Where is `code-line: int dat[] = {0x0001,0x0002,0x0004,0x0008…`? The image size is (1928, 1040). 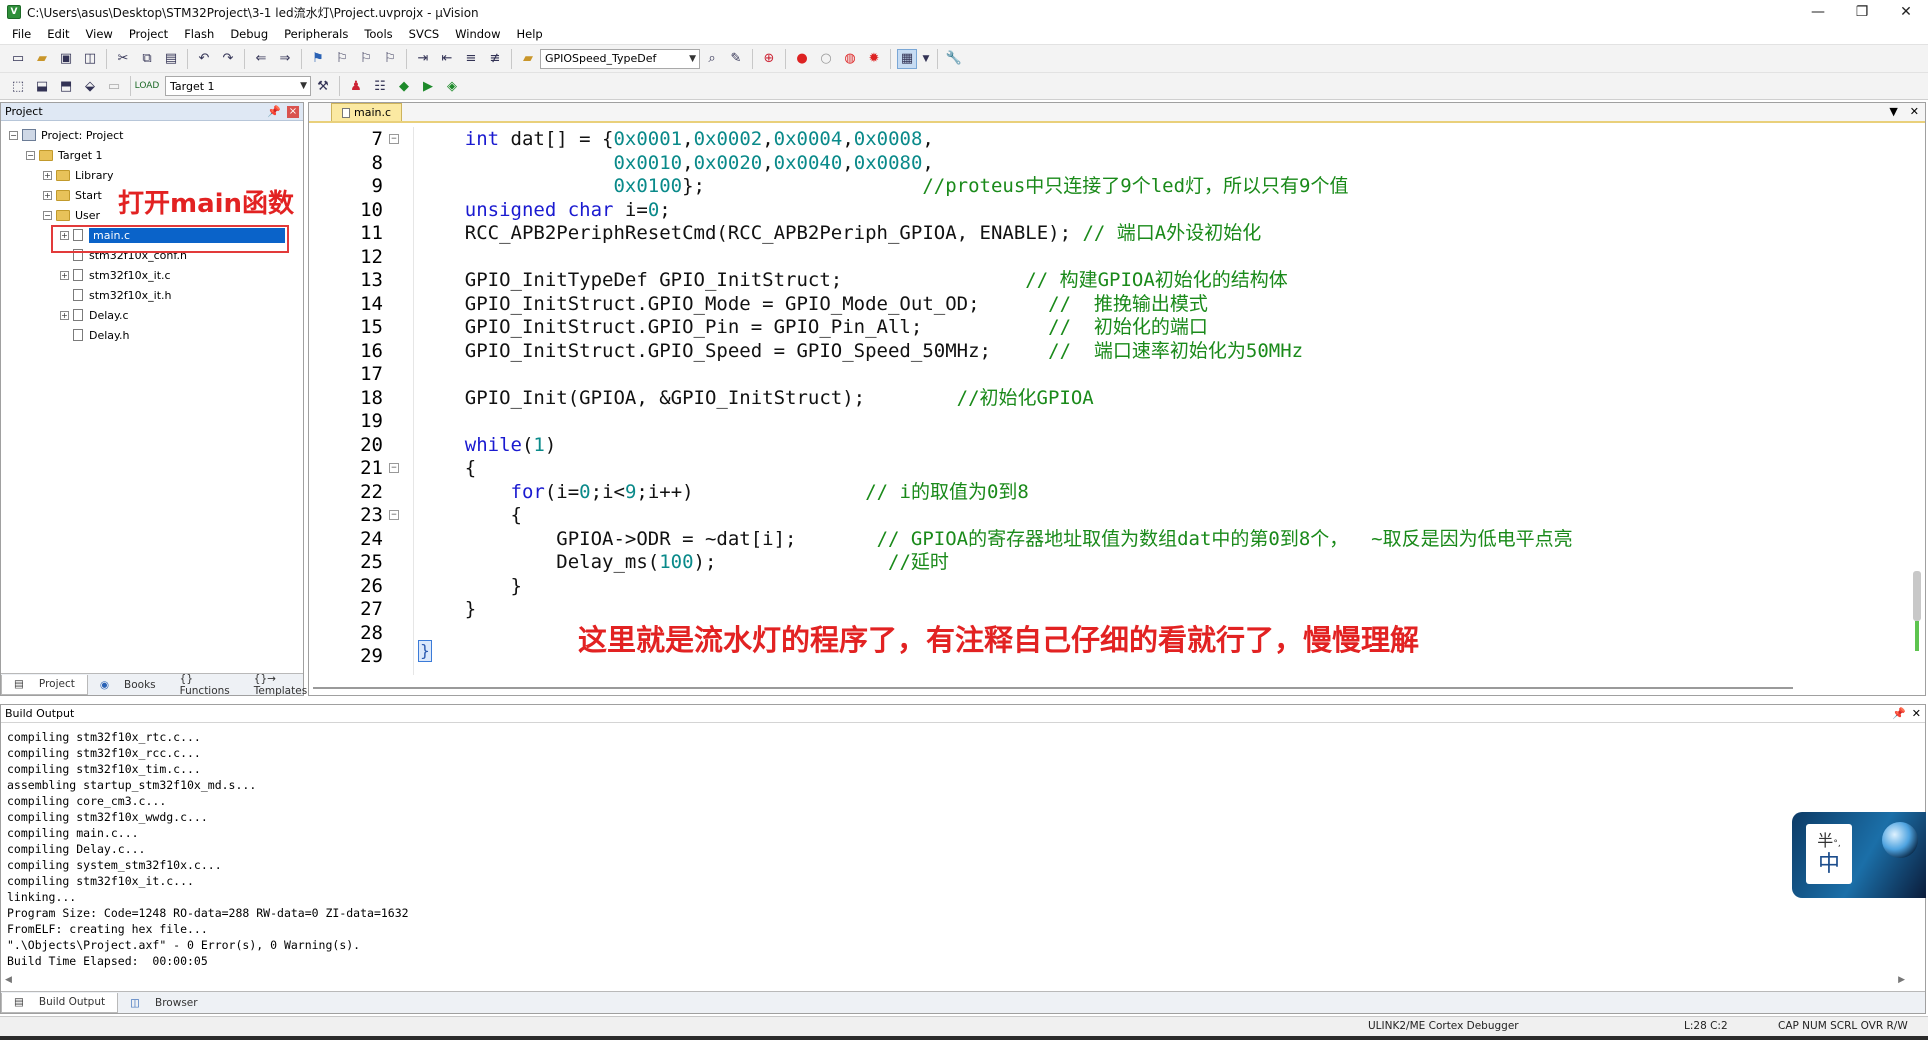
code-line: int dat[] = {0x0001,0x0002,0x0004,0x0008… is located at coordinates (676, 139).